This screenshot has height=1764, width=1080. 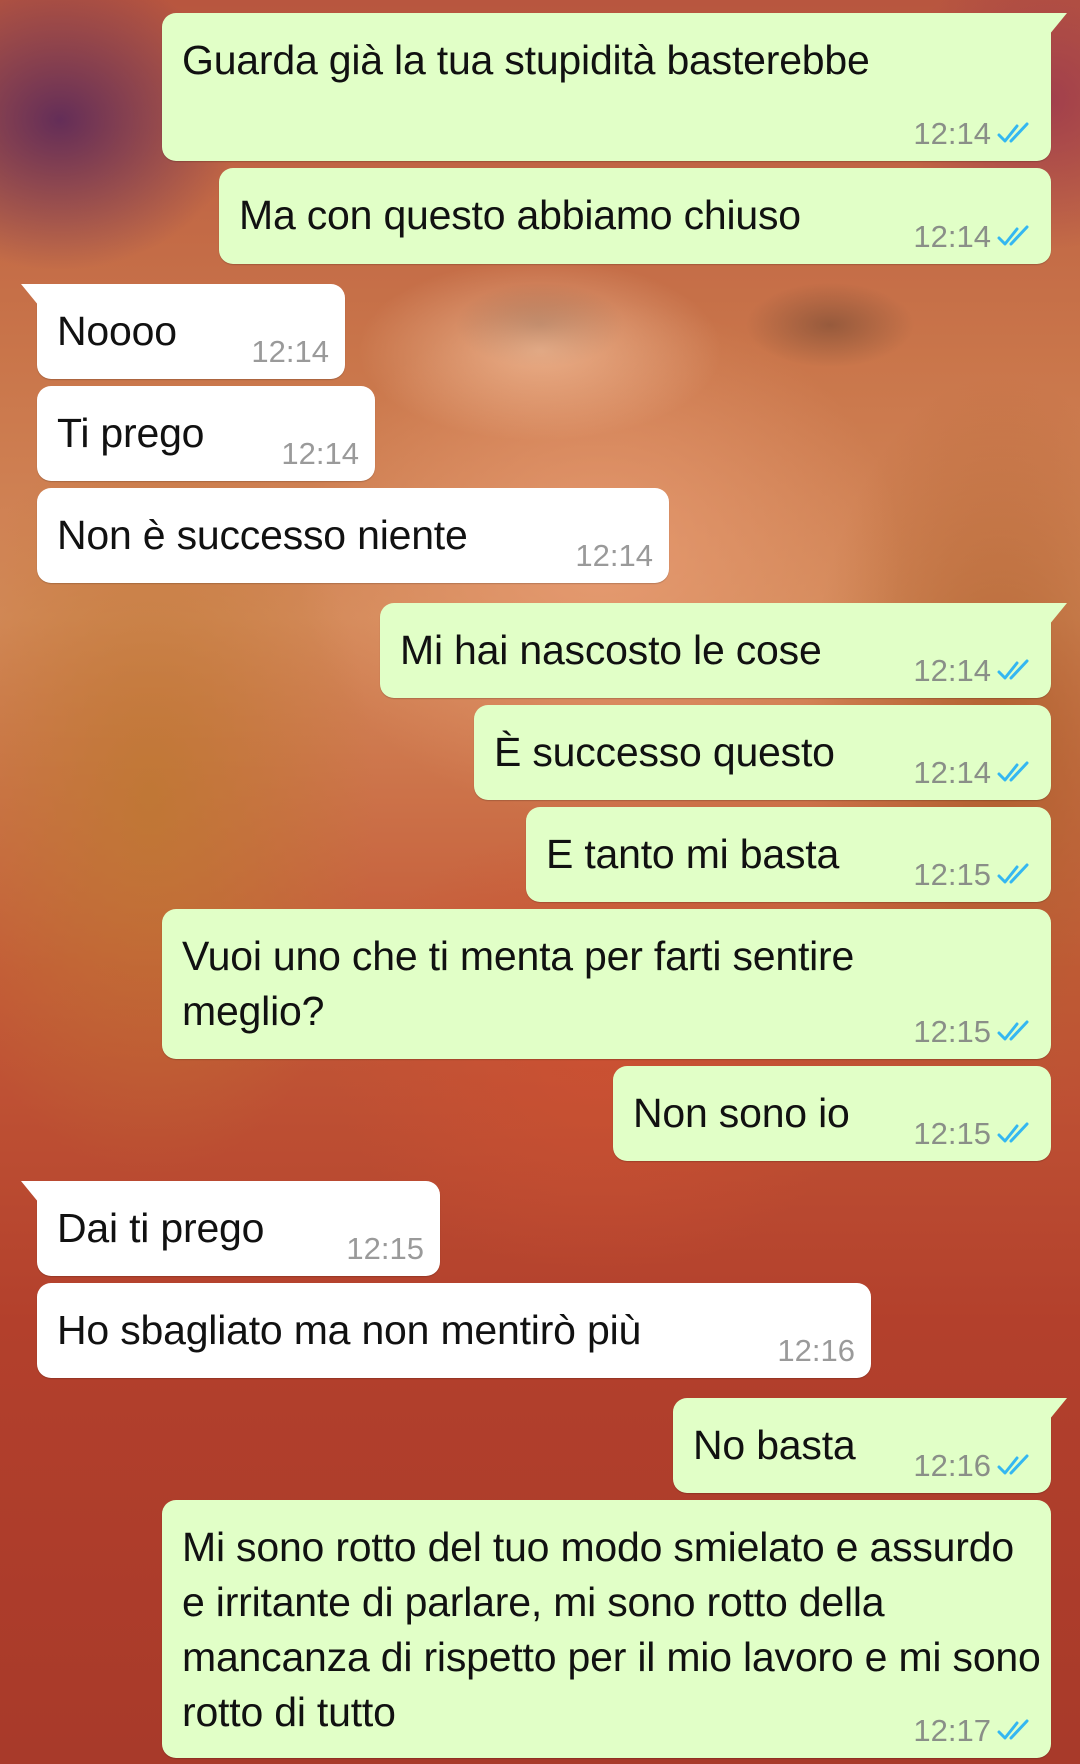 I want to click on message-text: E tanto mi basta, so click(x=693, y=854).